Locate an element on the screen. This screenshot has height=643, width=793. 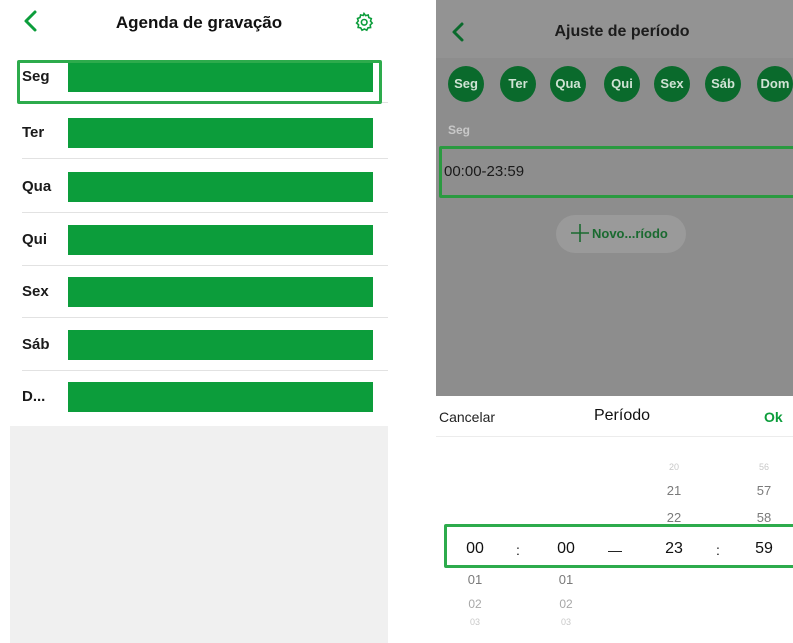
schedule-header: Agenda de gravação is located at coordinates (199, 23).